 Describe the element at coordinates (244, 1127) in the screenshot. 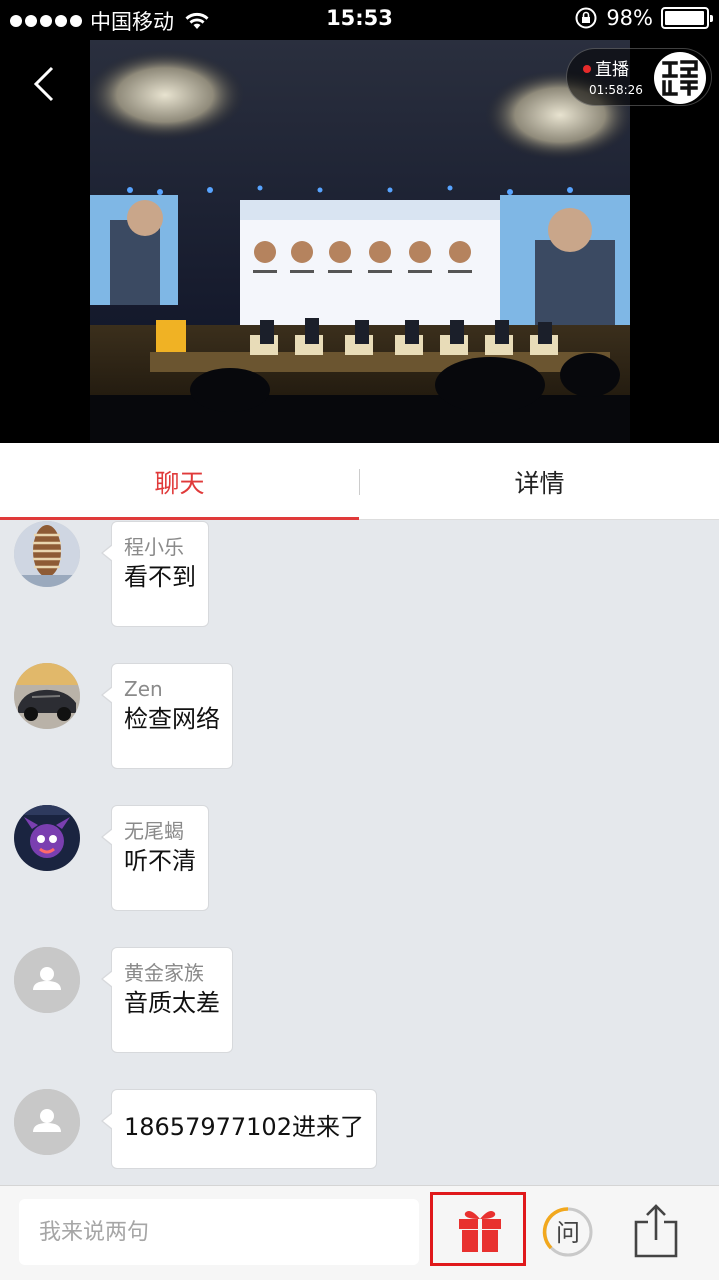

I see `system-join-message: 18657977102进来了` at that location.